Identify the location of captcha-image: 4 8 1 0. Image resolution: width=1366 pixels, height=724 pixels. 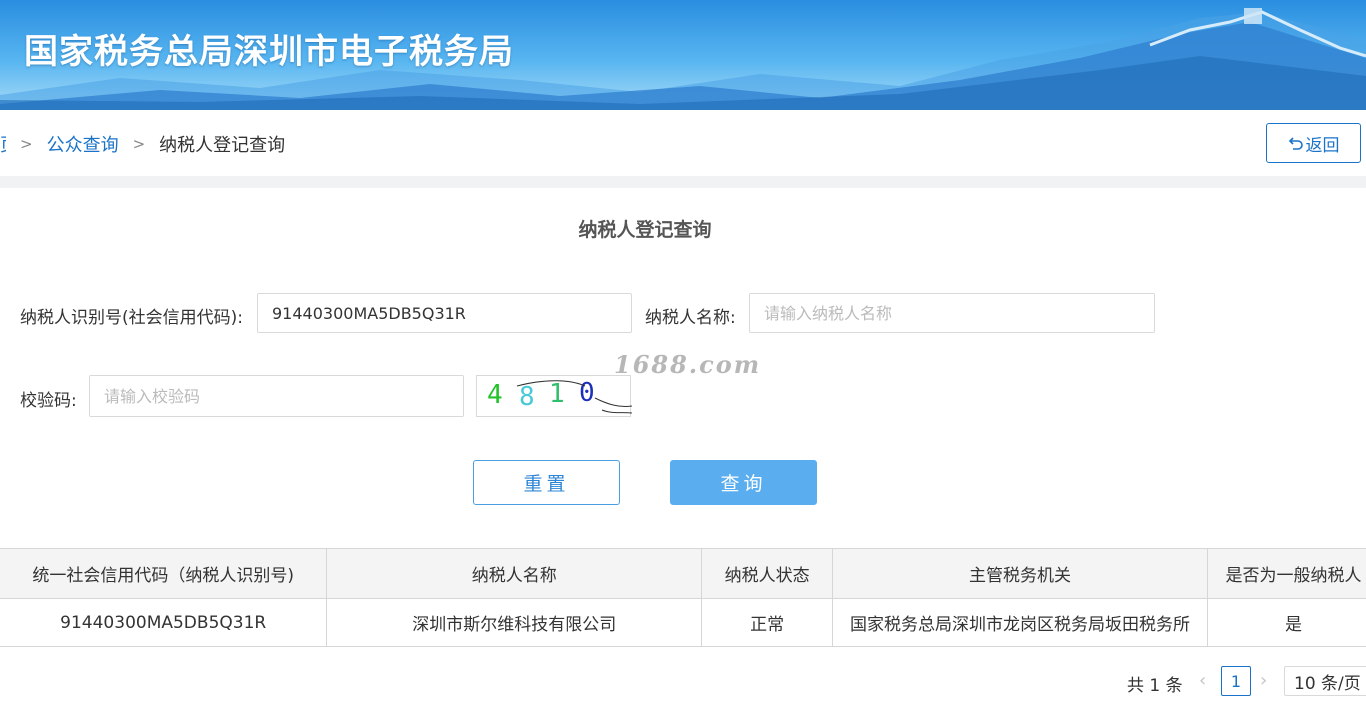
(554, 396).